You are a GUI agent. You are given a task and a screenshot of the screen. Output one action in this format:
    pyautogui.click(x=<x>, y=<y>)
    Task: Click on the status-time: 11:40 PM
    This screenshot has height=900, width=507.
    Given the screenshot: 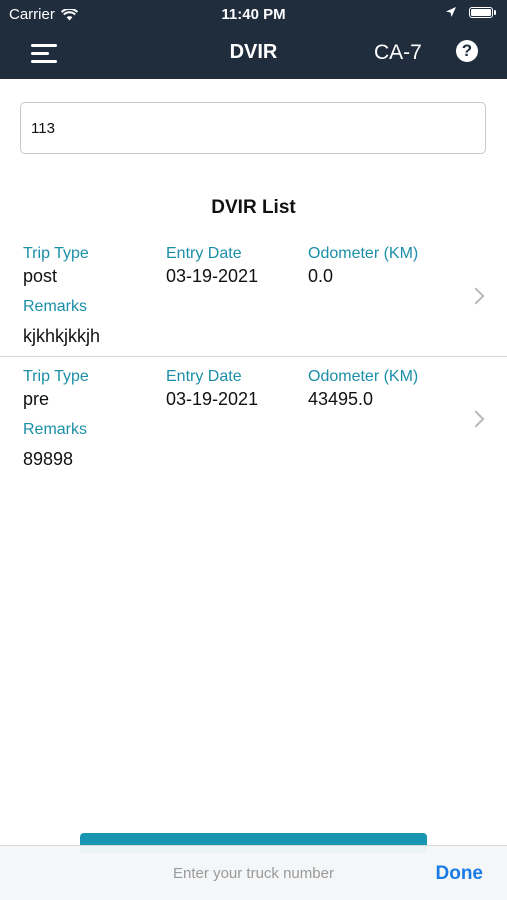 What is the action you would take?
    pyautogui.click(x=253, y=14)
    